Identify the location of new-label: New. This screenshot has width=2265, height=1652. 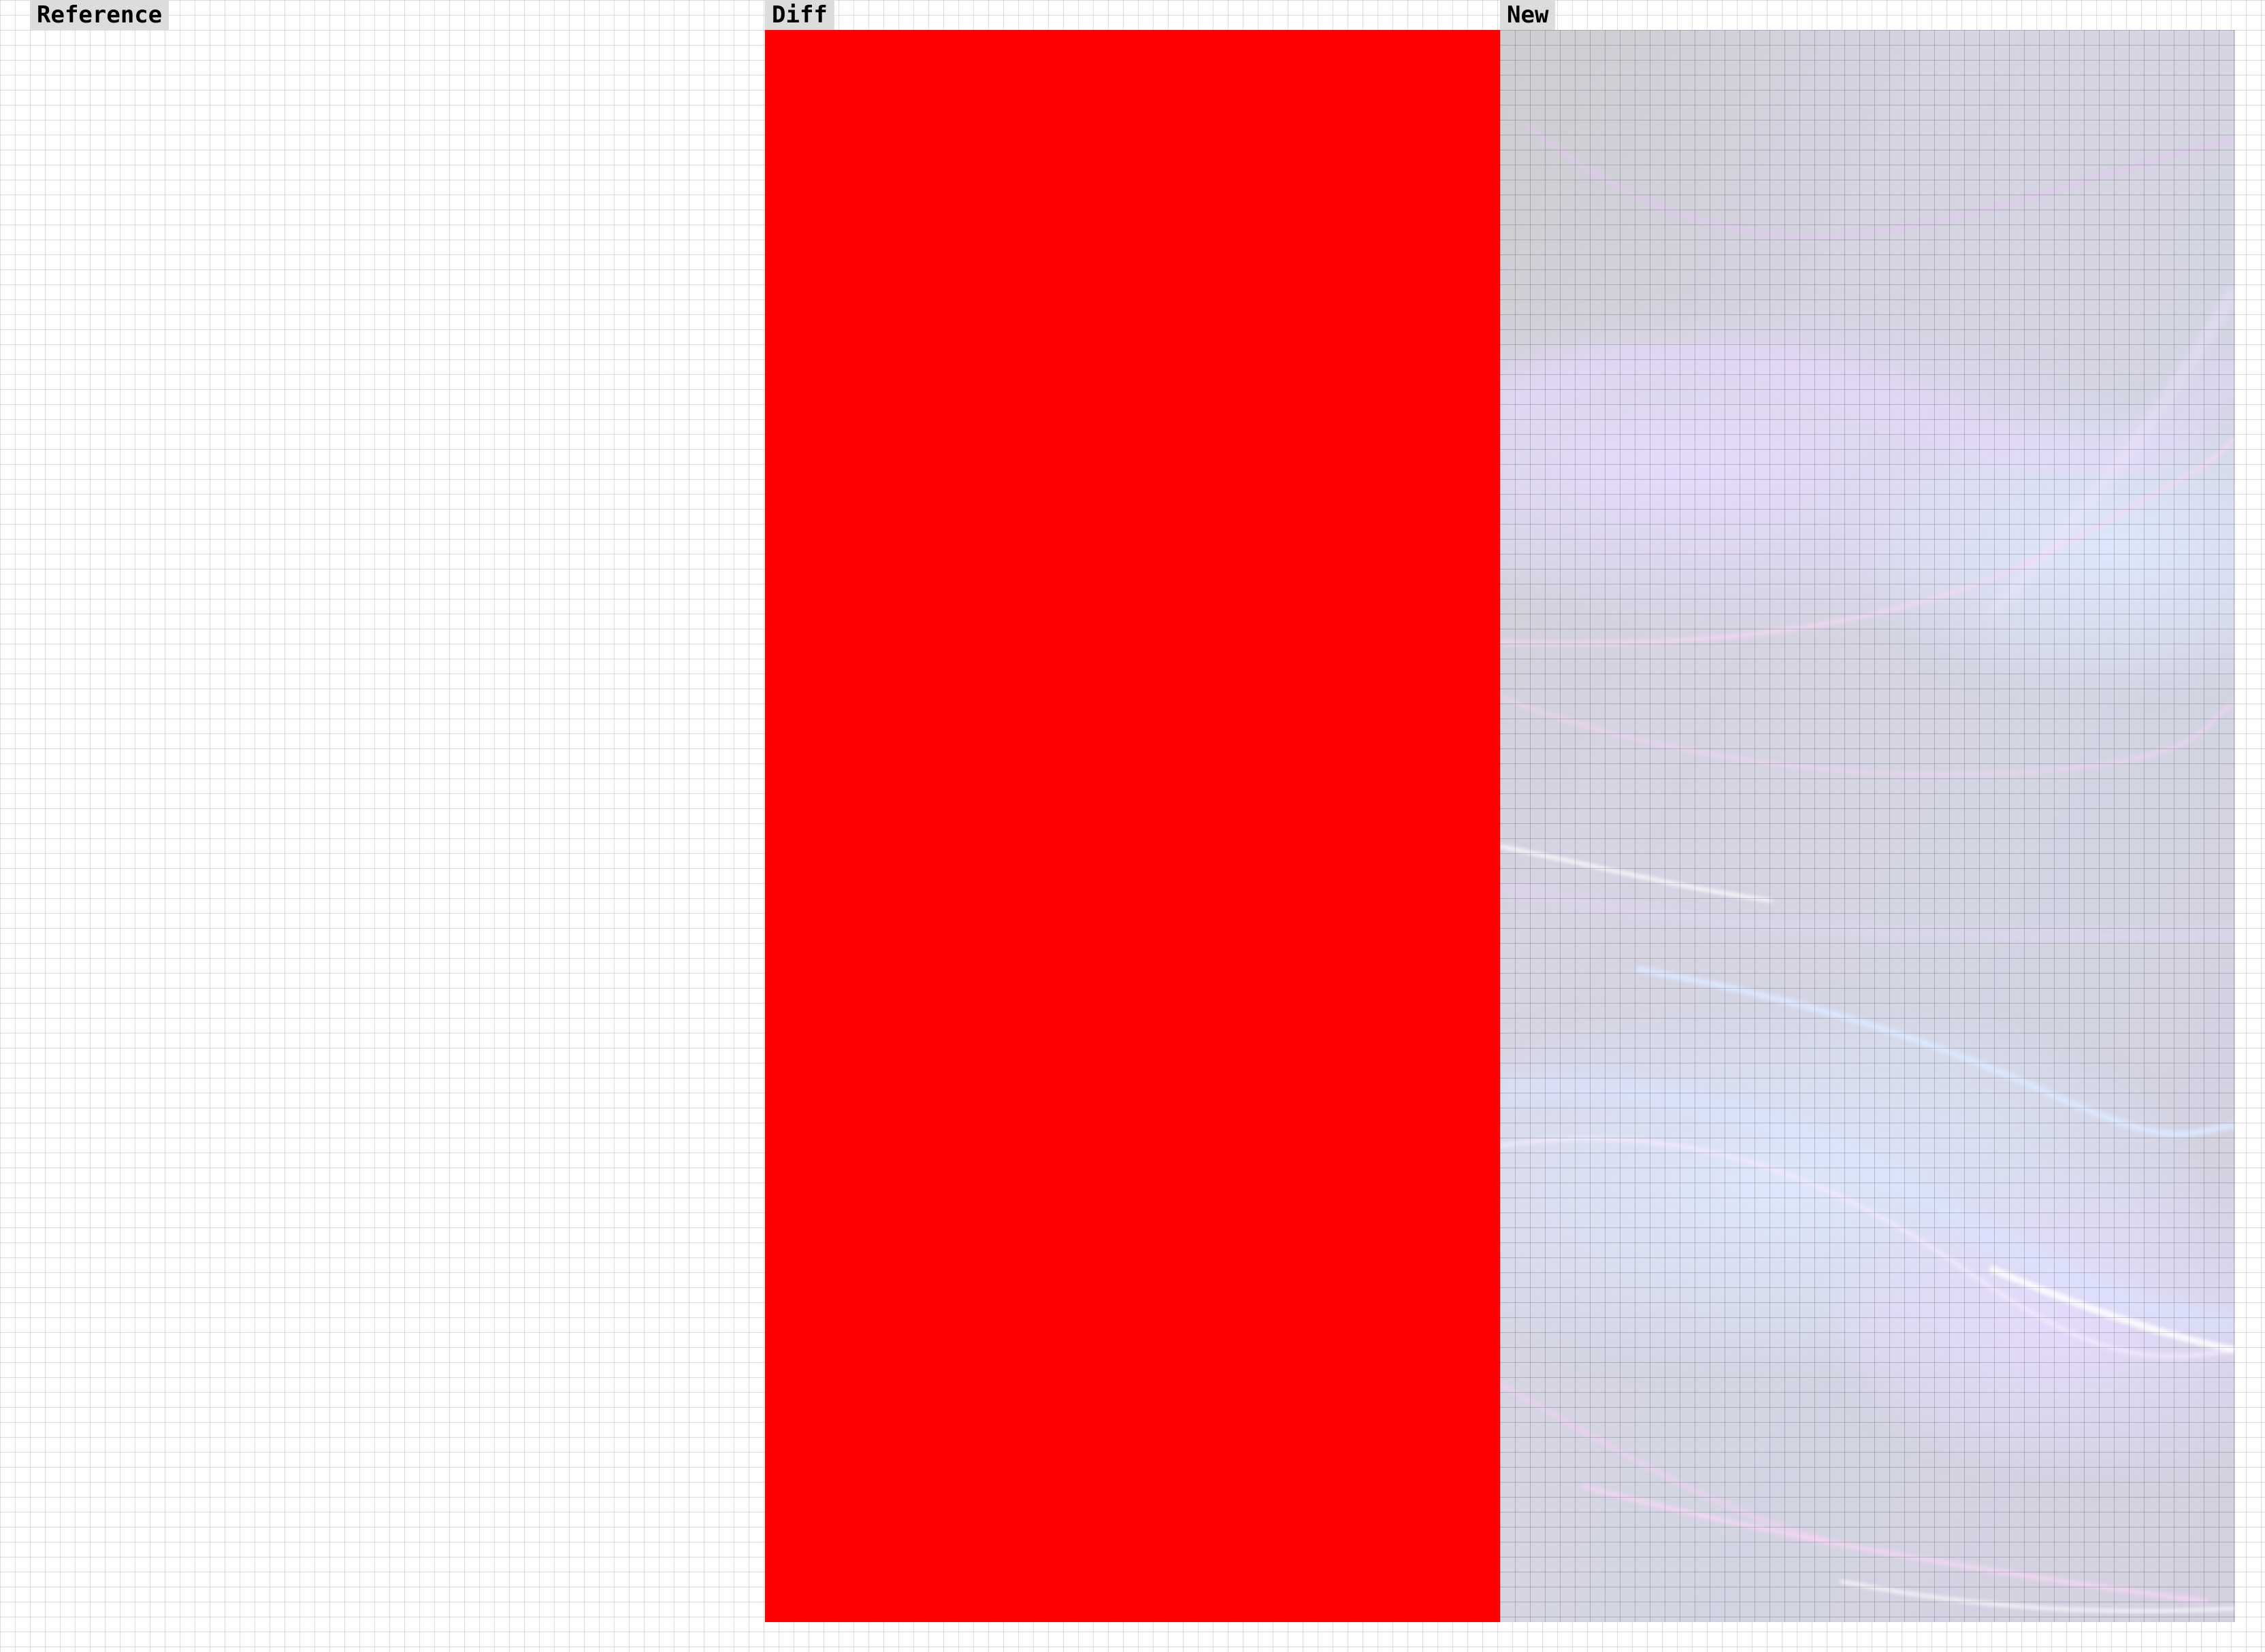
(1528, 15).